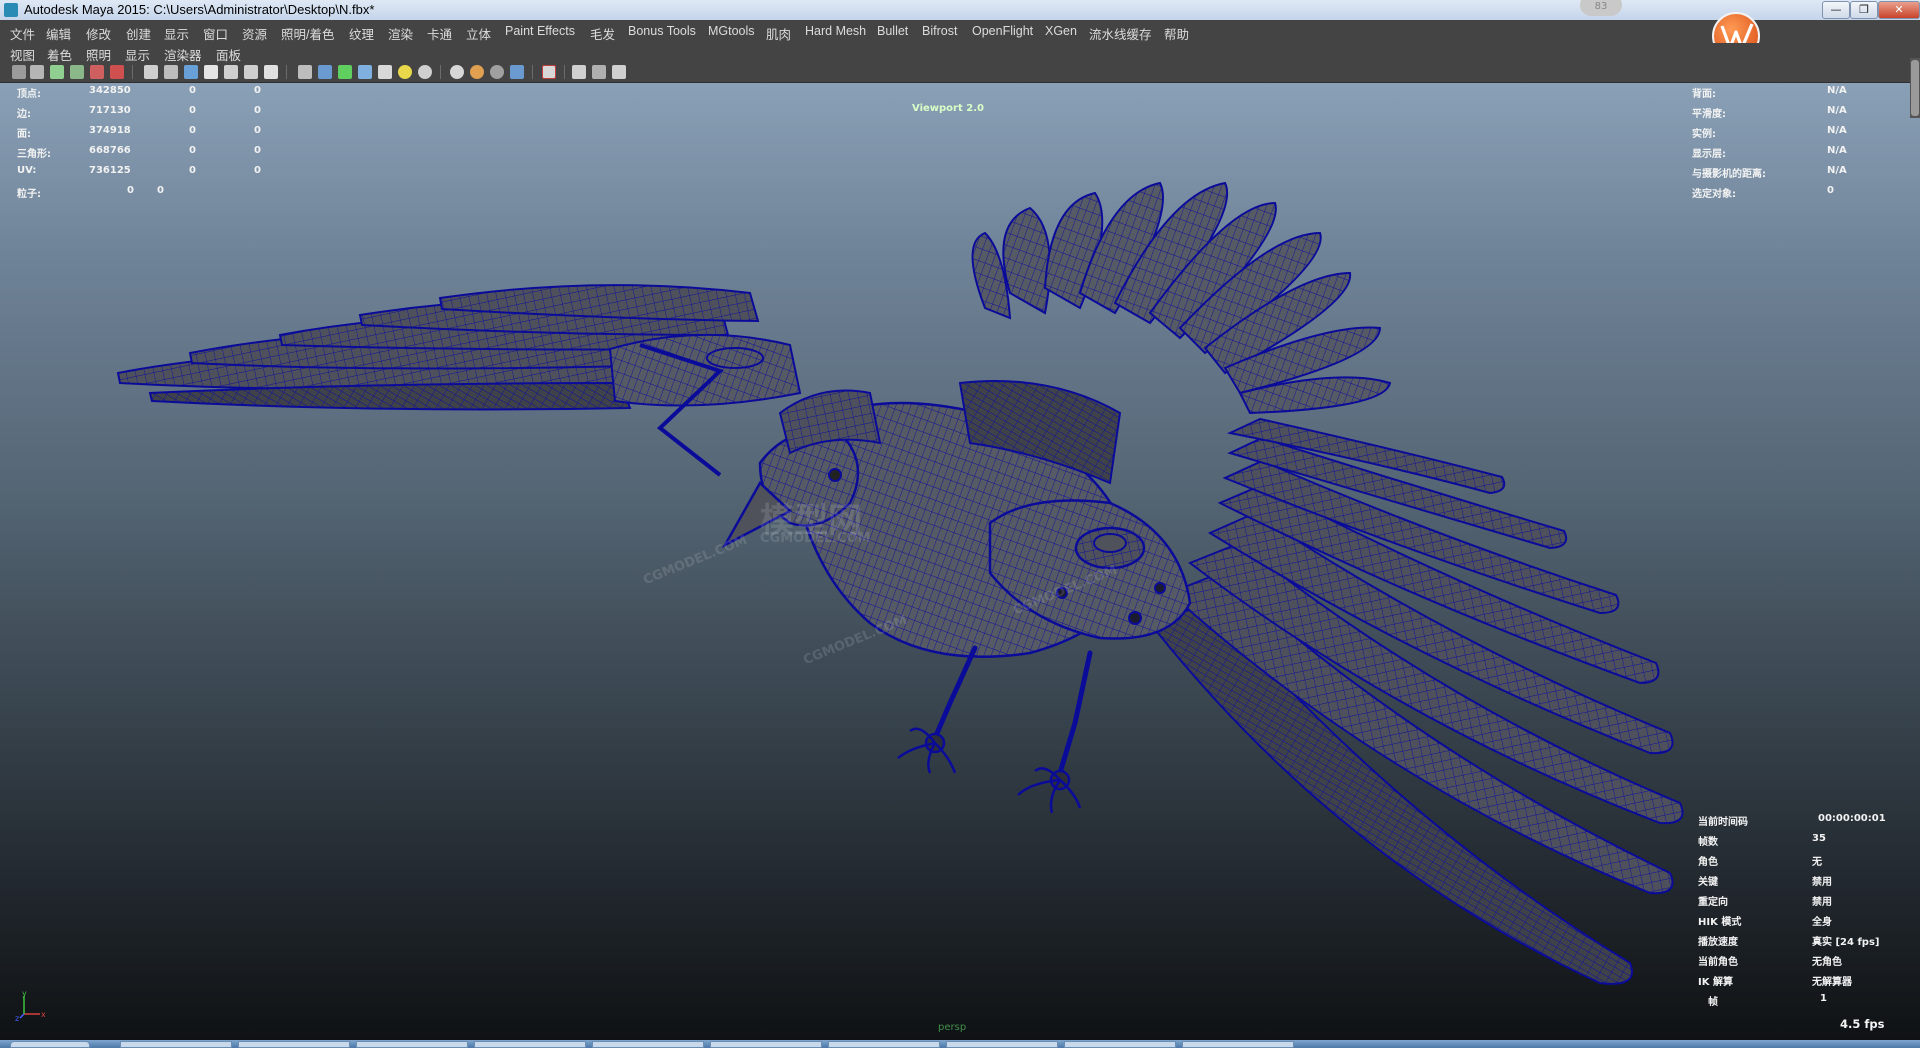 This screenshot has width=1920, height=1048. What do you see at coordinates (497, 72) in the screenshot?
I see `multisample-aa-icon` at bounding box center [497, 72].